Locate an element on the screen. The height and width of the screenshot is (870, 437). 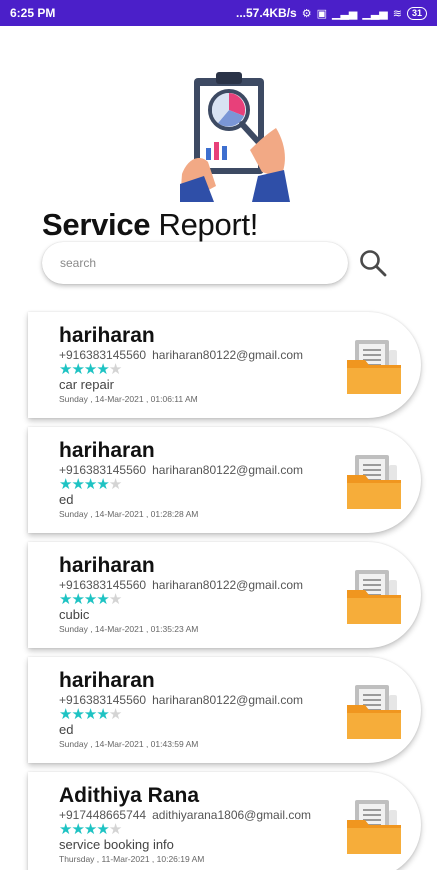
search-icon is located at coordinates (373, 263).